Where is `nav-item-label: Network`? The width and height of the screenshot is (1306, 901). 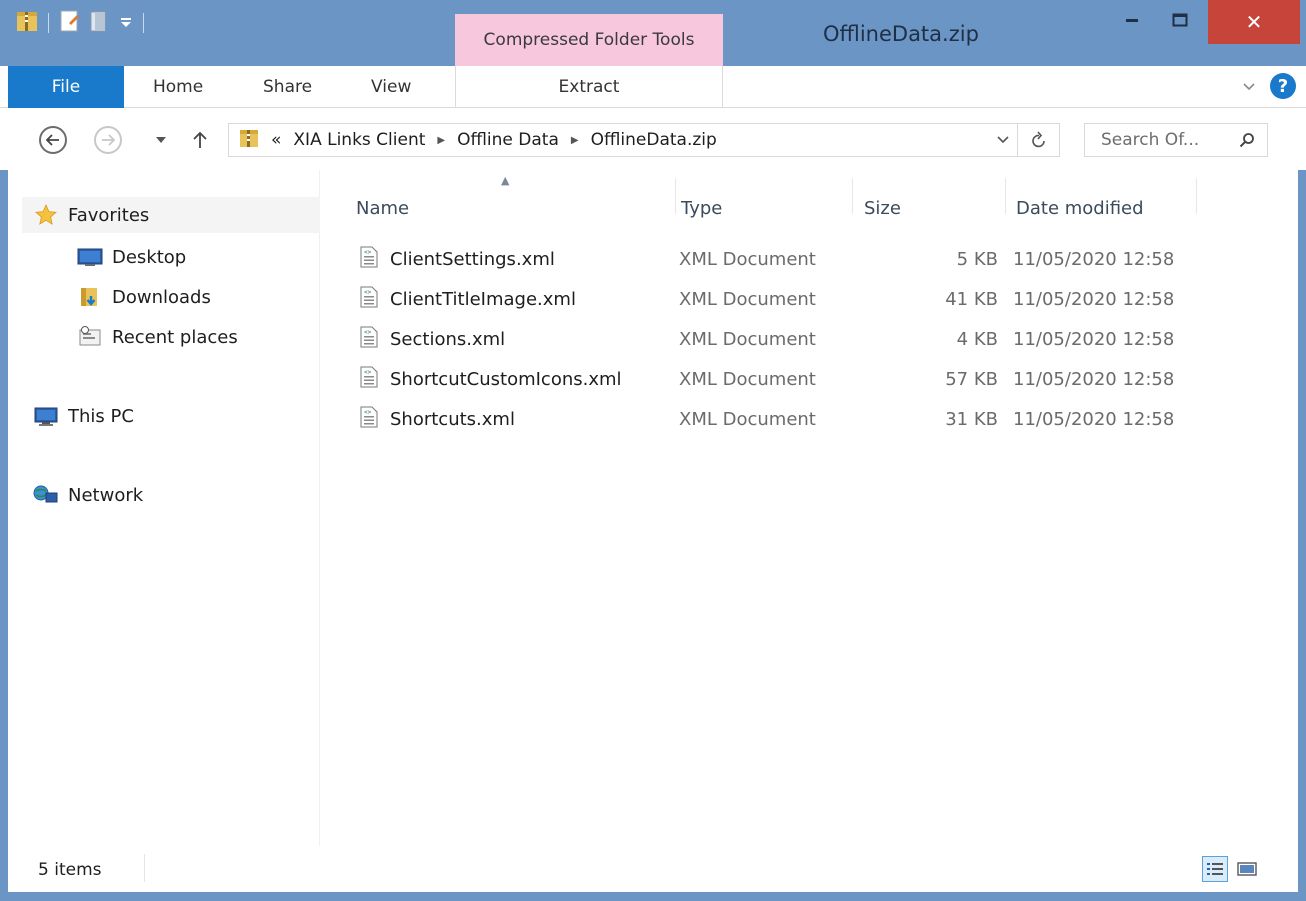 nav-item-label: Network is located at coordinates (106, 495).